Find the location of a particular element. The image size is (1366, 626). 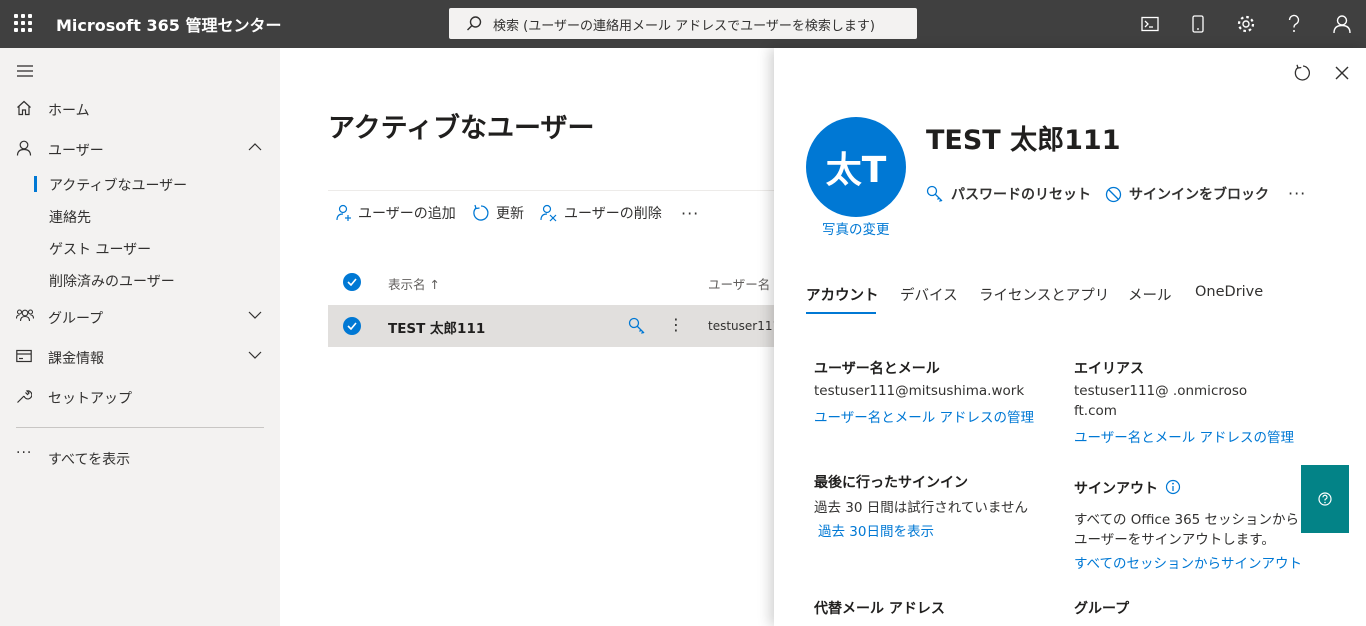

chevron-up-icon is located at coordinates (255, 147).